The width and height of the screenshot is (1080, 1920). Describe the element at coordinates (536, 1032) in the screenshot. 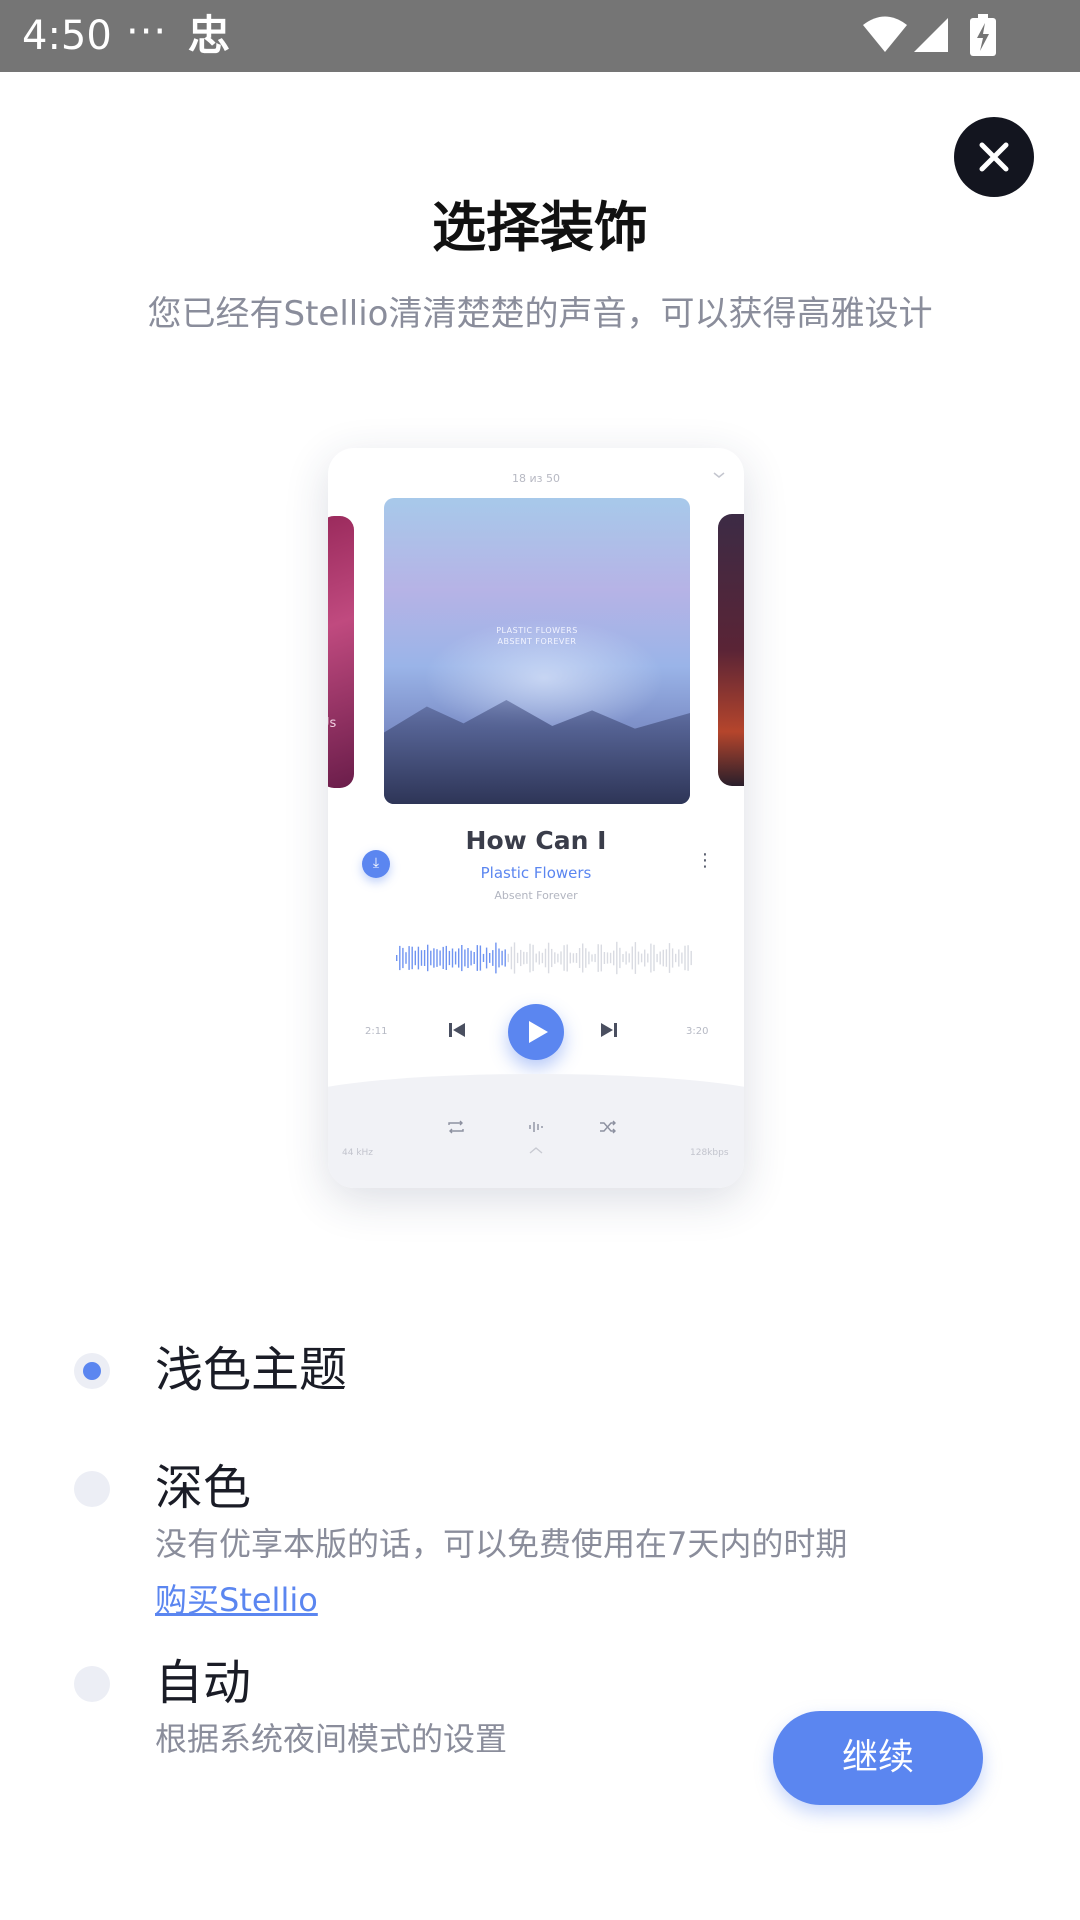

I see `preview-play-button` at that location.